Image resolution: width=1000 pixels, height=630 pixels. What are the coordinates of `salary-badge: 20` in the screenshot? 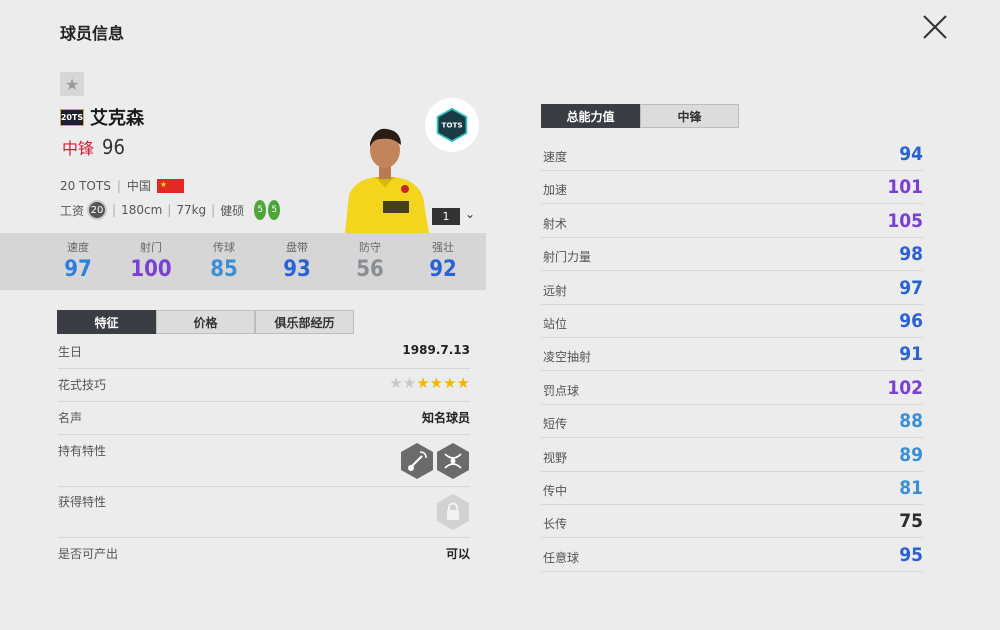 It's located at (97, 210).